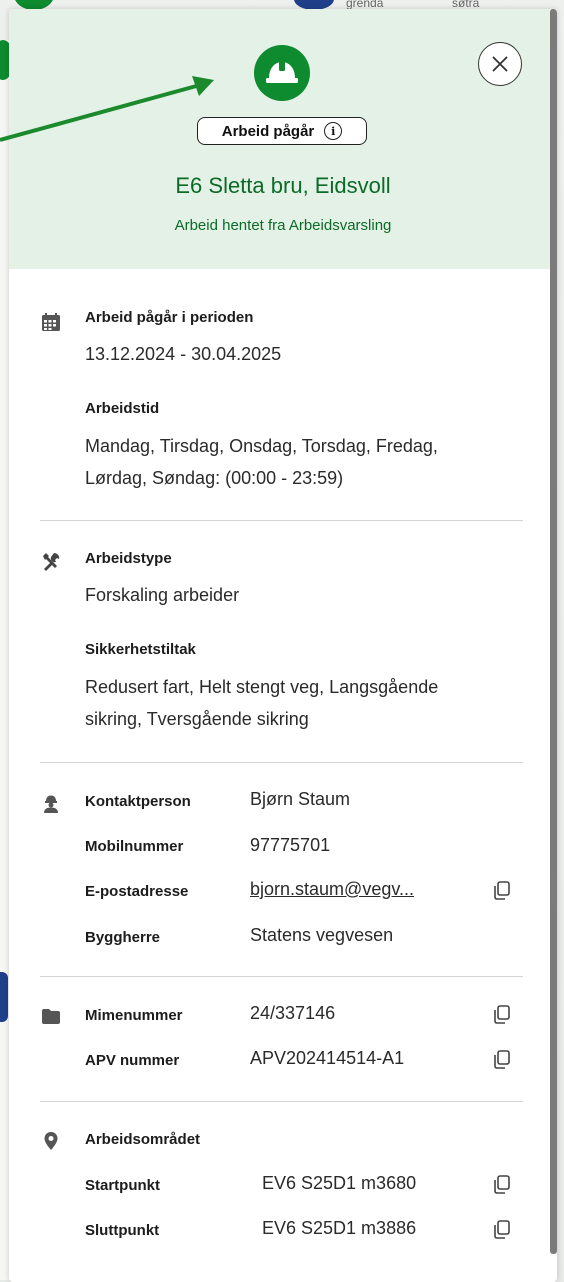  I want to click on info-icon: i, so click(333, 131).